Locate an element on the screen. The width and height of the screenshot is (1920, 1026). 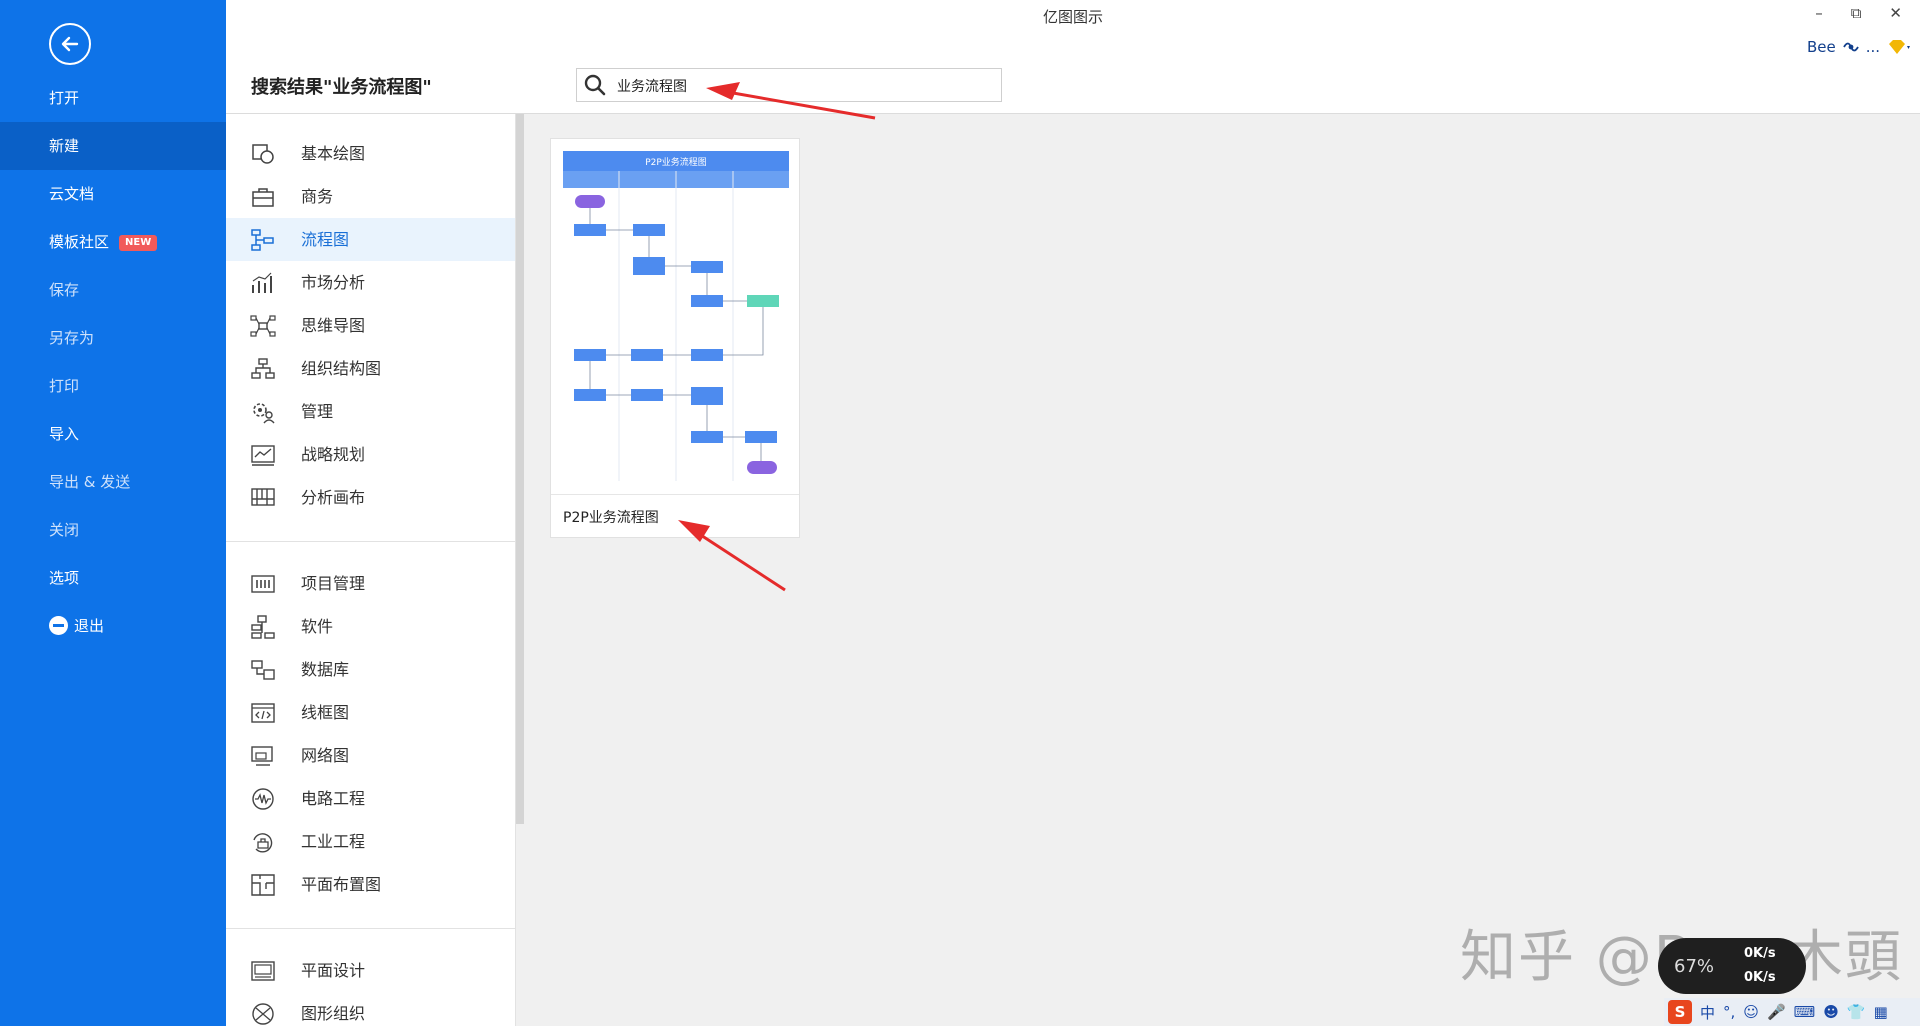
category-scrollbar is located at coordinates (520, 469).